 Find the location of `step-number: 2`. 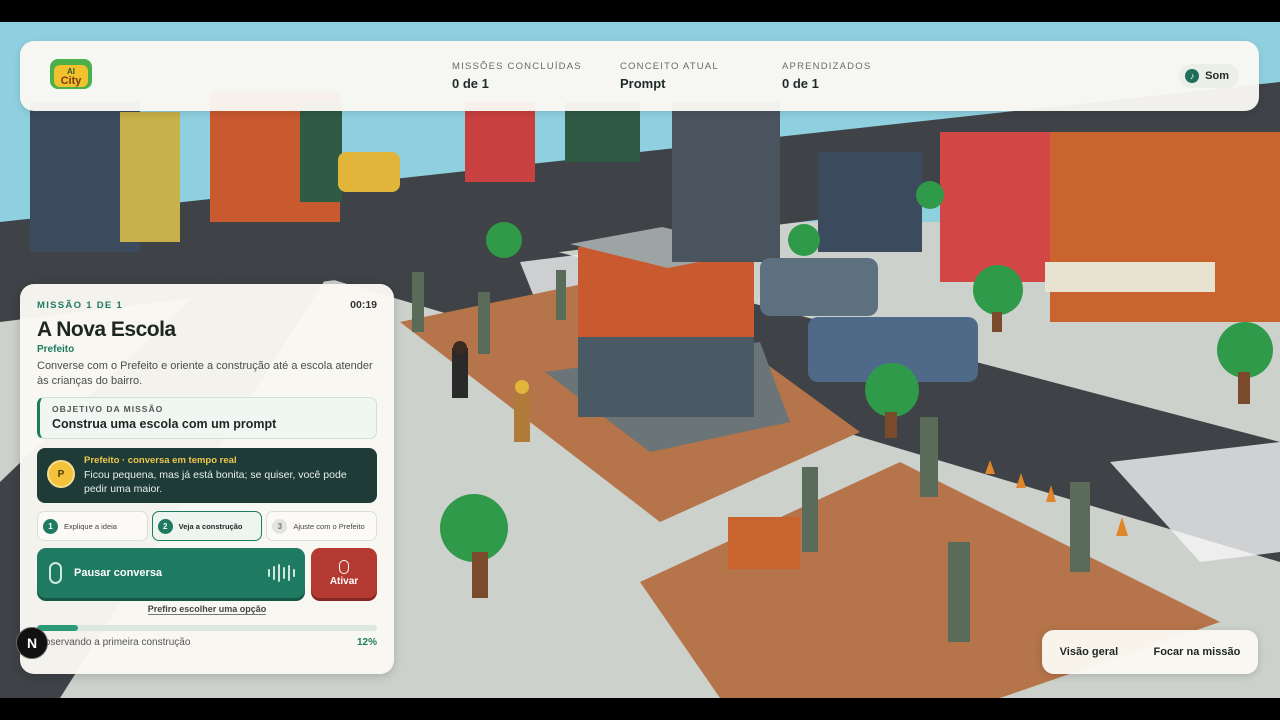

step-number: 2 is located at coordinates (165, 526).